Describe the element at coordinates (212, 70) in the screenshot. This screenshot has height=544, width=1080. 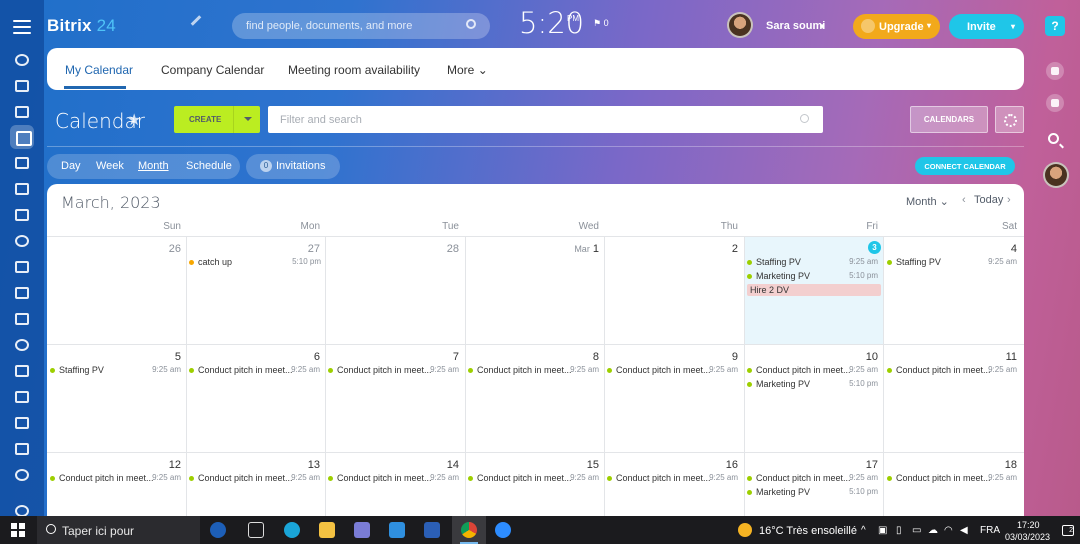
I see `tab-company-calendar: Company Calendar` at that location.